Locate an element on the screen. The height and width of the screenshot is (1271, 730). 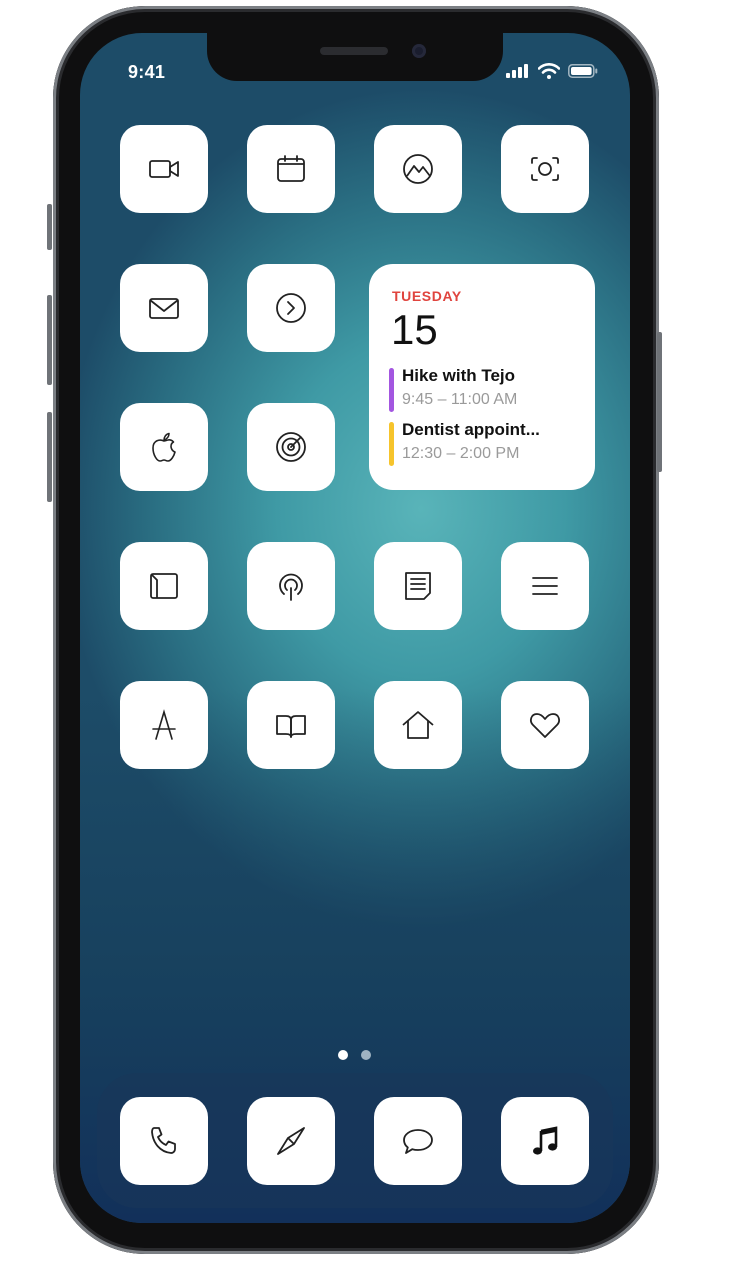
dock is located at coordinates (355, 1140).